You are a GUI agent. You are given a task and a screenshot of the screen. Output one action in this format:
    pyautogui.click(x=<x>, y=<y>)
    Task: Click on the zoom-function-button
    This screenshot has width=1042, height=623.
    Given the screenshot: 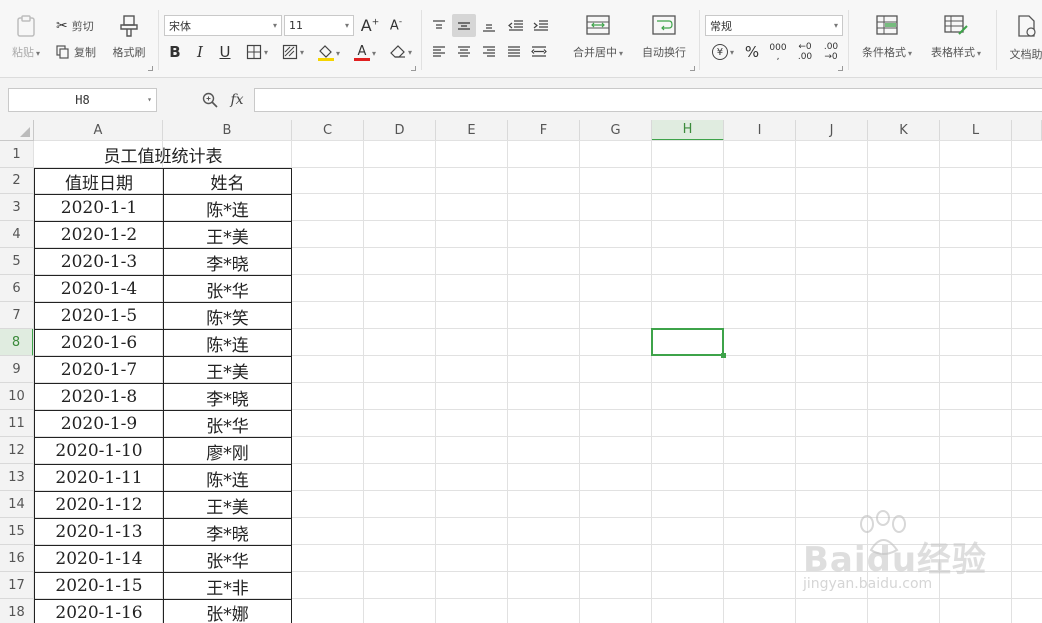 What is the action you would take?
    pyautogui.click(x=210, y=100)
    